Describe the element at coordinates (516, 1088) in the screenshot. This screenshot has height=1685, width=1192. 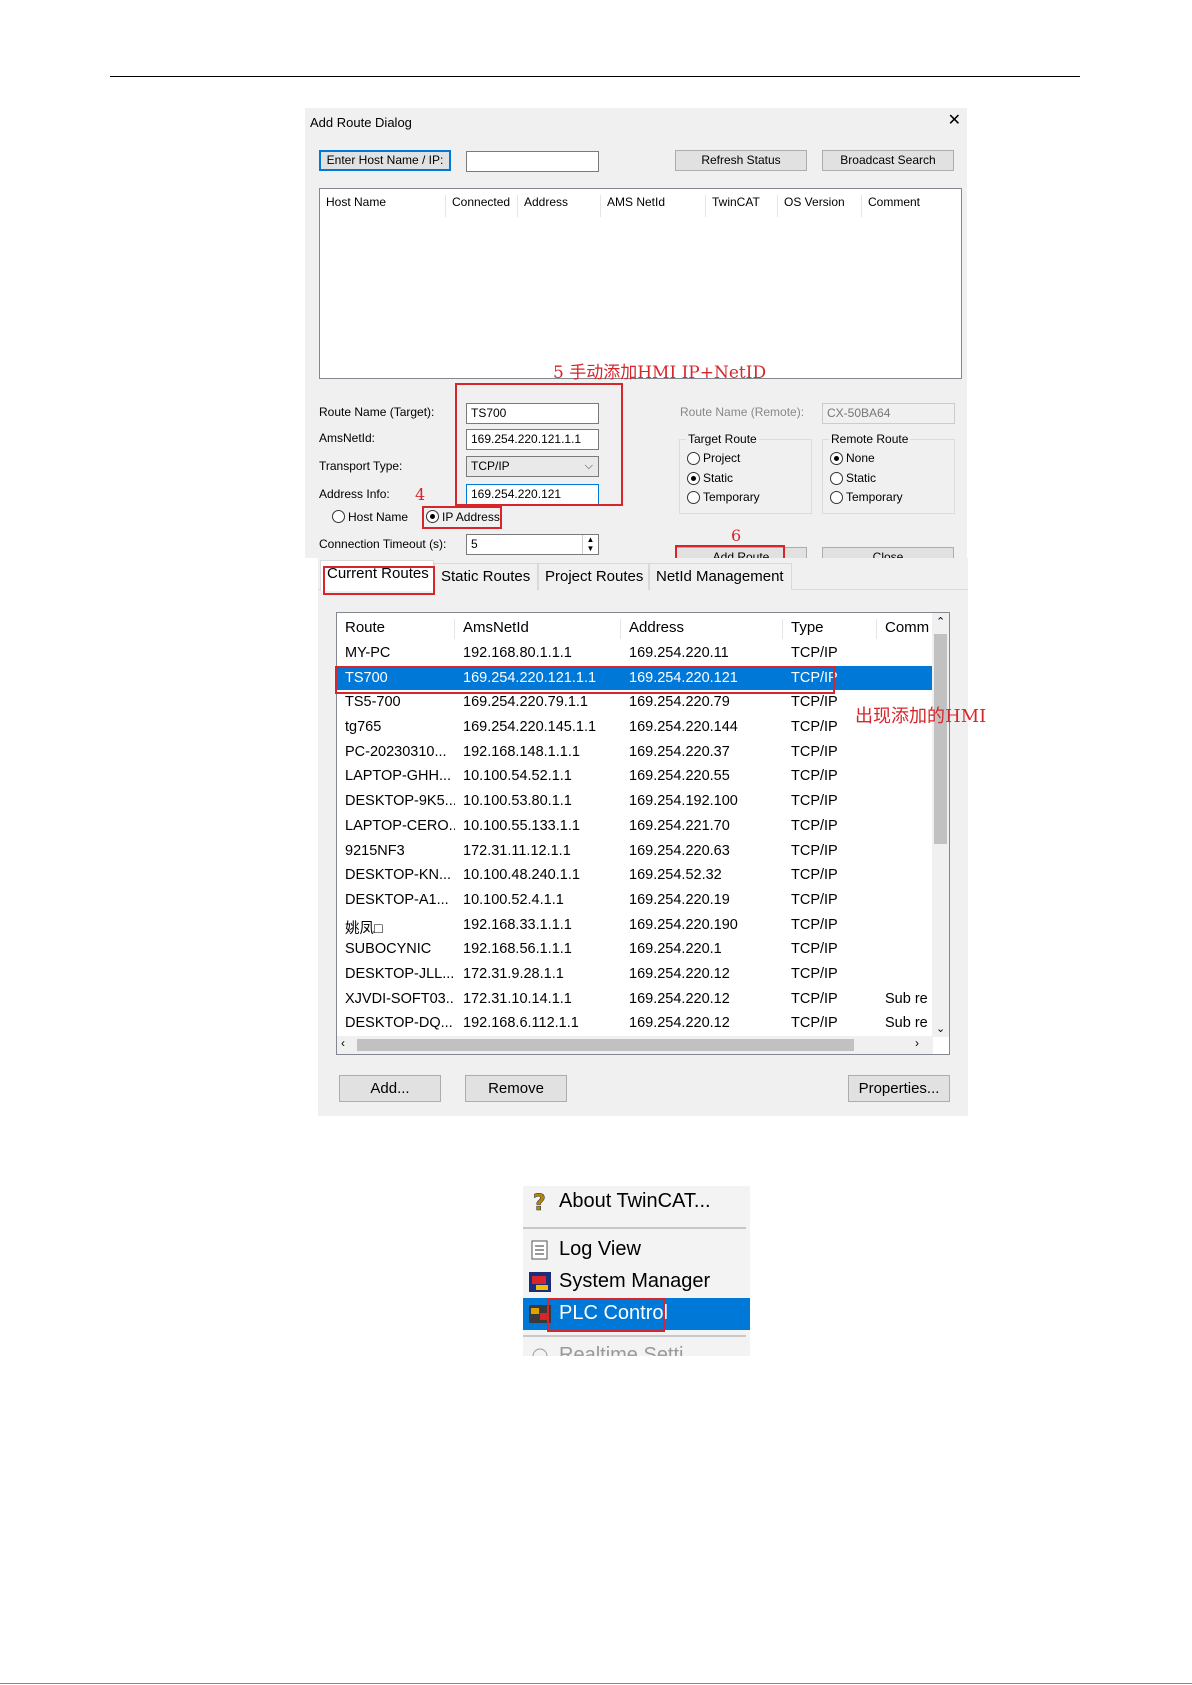
I see `remove-button: Remove` at that location.